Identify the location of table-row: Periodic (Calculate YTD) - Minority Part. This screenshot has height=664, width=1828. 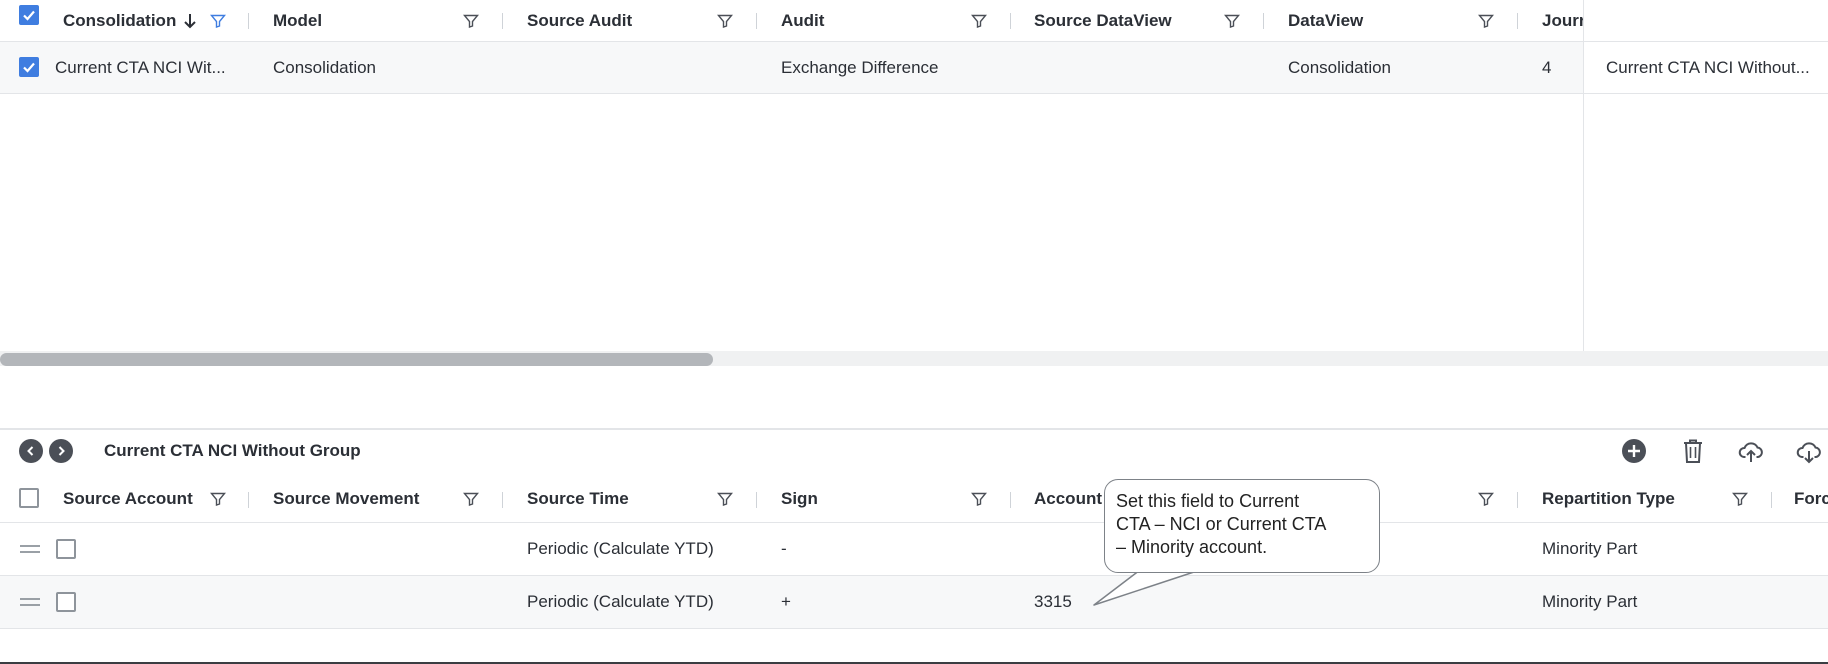
(914, 549).